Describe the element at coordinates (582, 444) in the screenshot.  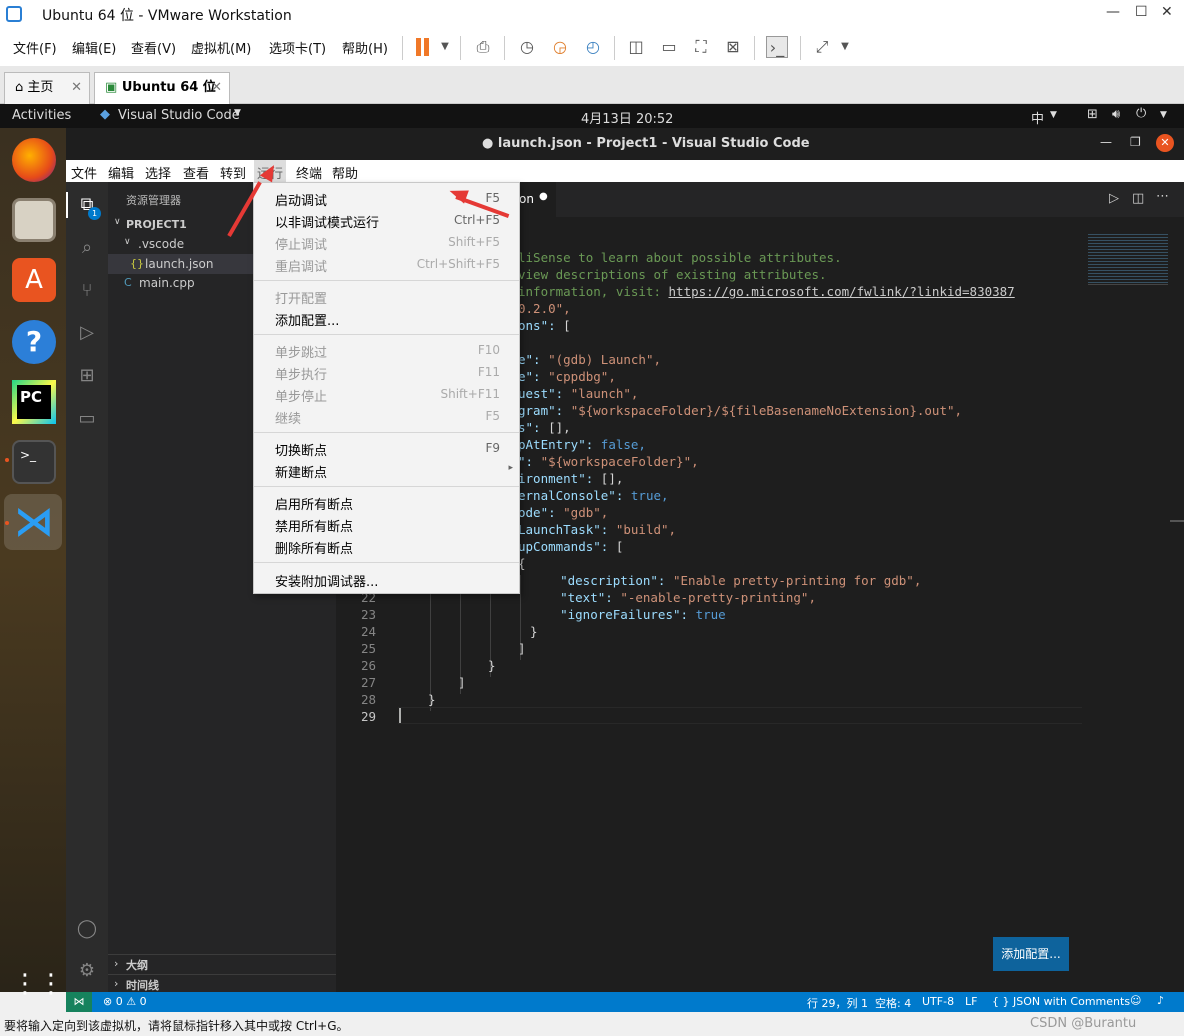
I see `code-line: pAtEntry": false,` at that location.